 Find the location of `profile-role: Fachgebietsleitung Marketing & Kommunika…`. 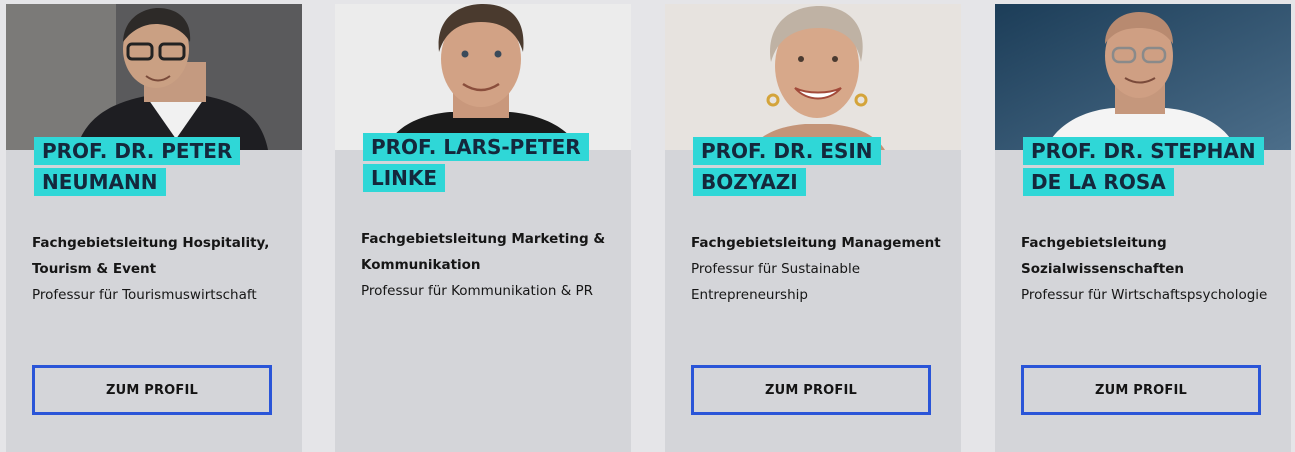

profile-role: Fachgebietsleitung Marketing & Kommunika… is located at coordinates (483, 252).